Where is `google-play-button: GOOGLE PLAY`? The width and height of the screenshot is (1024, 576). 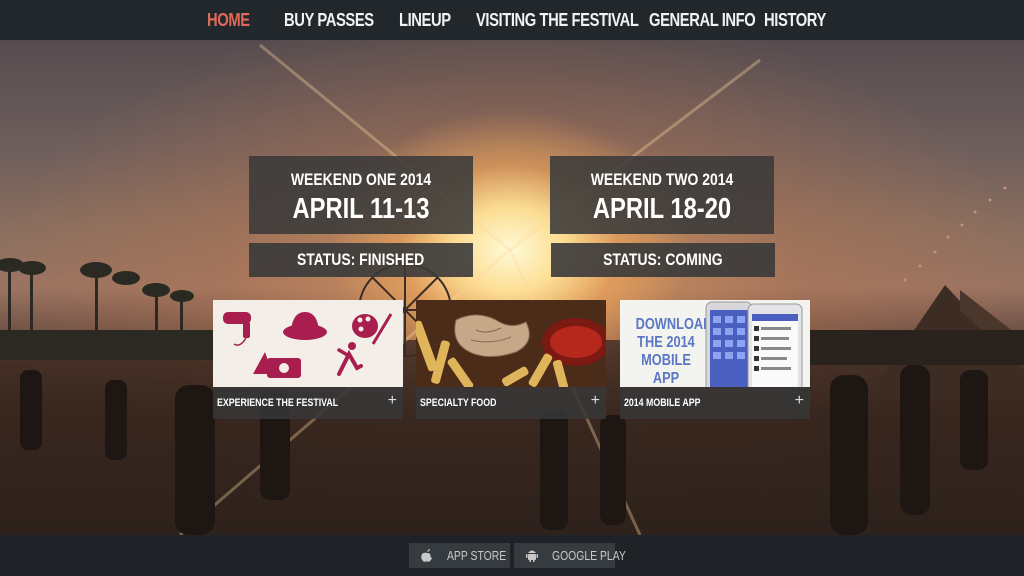 google-play-button: GOOGLE PLAY is located at coordinates (570, 555).